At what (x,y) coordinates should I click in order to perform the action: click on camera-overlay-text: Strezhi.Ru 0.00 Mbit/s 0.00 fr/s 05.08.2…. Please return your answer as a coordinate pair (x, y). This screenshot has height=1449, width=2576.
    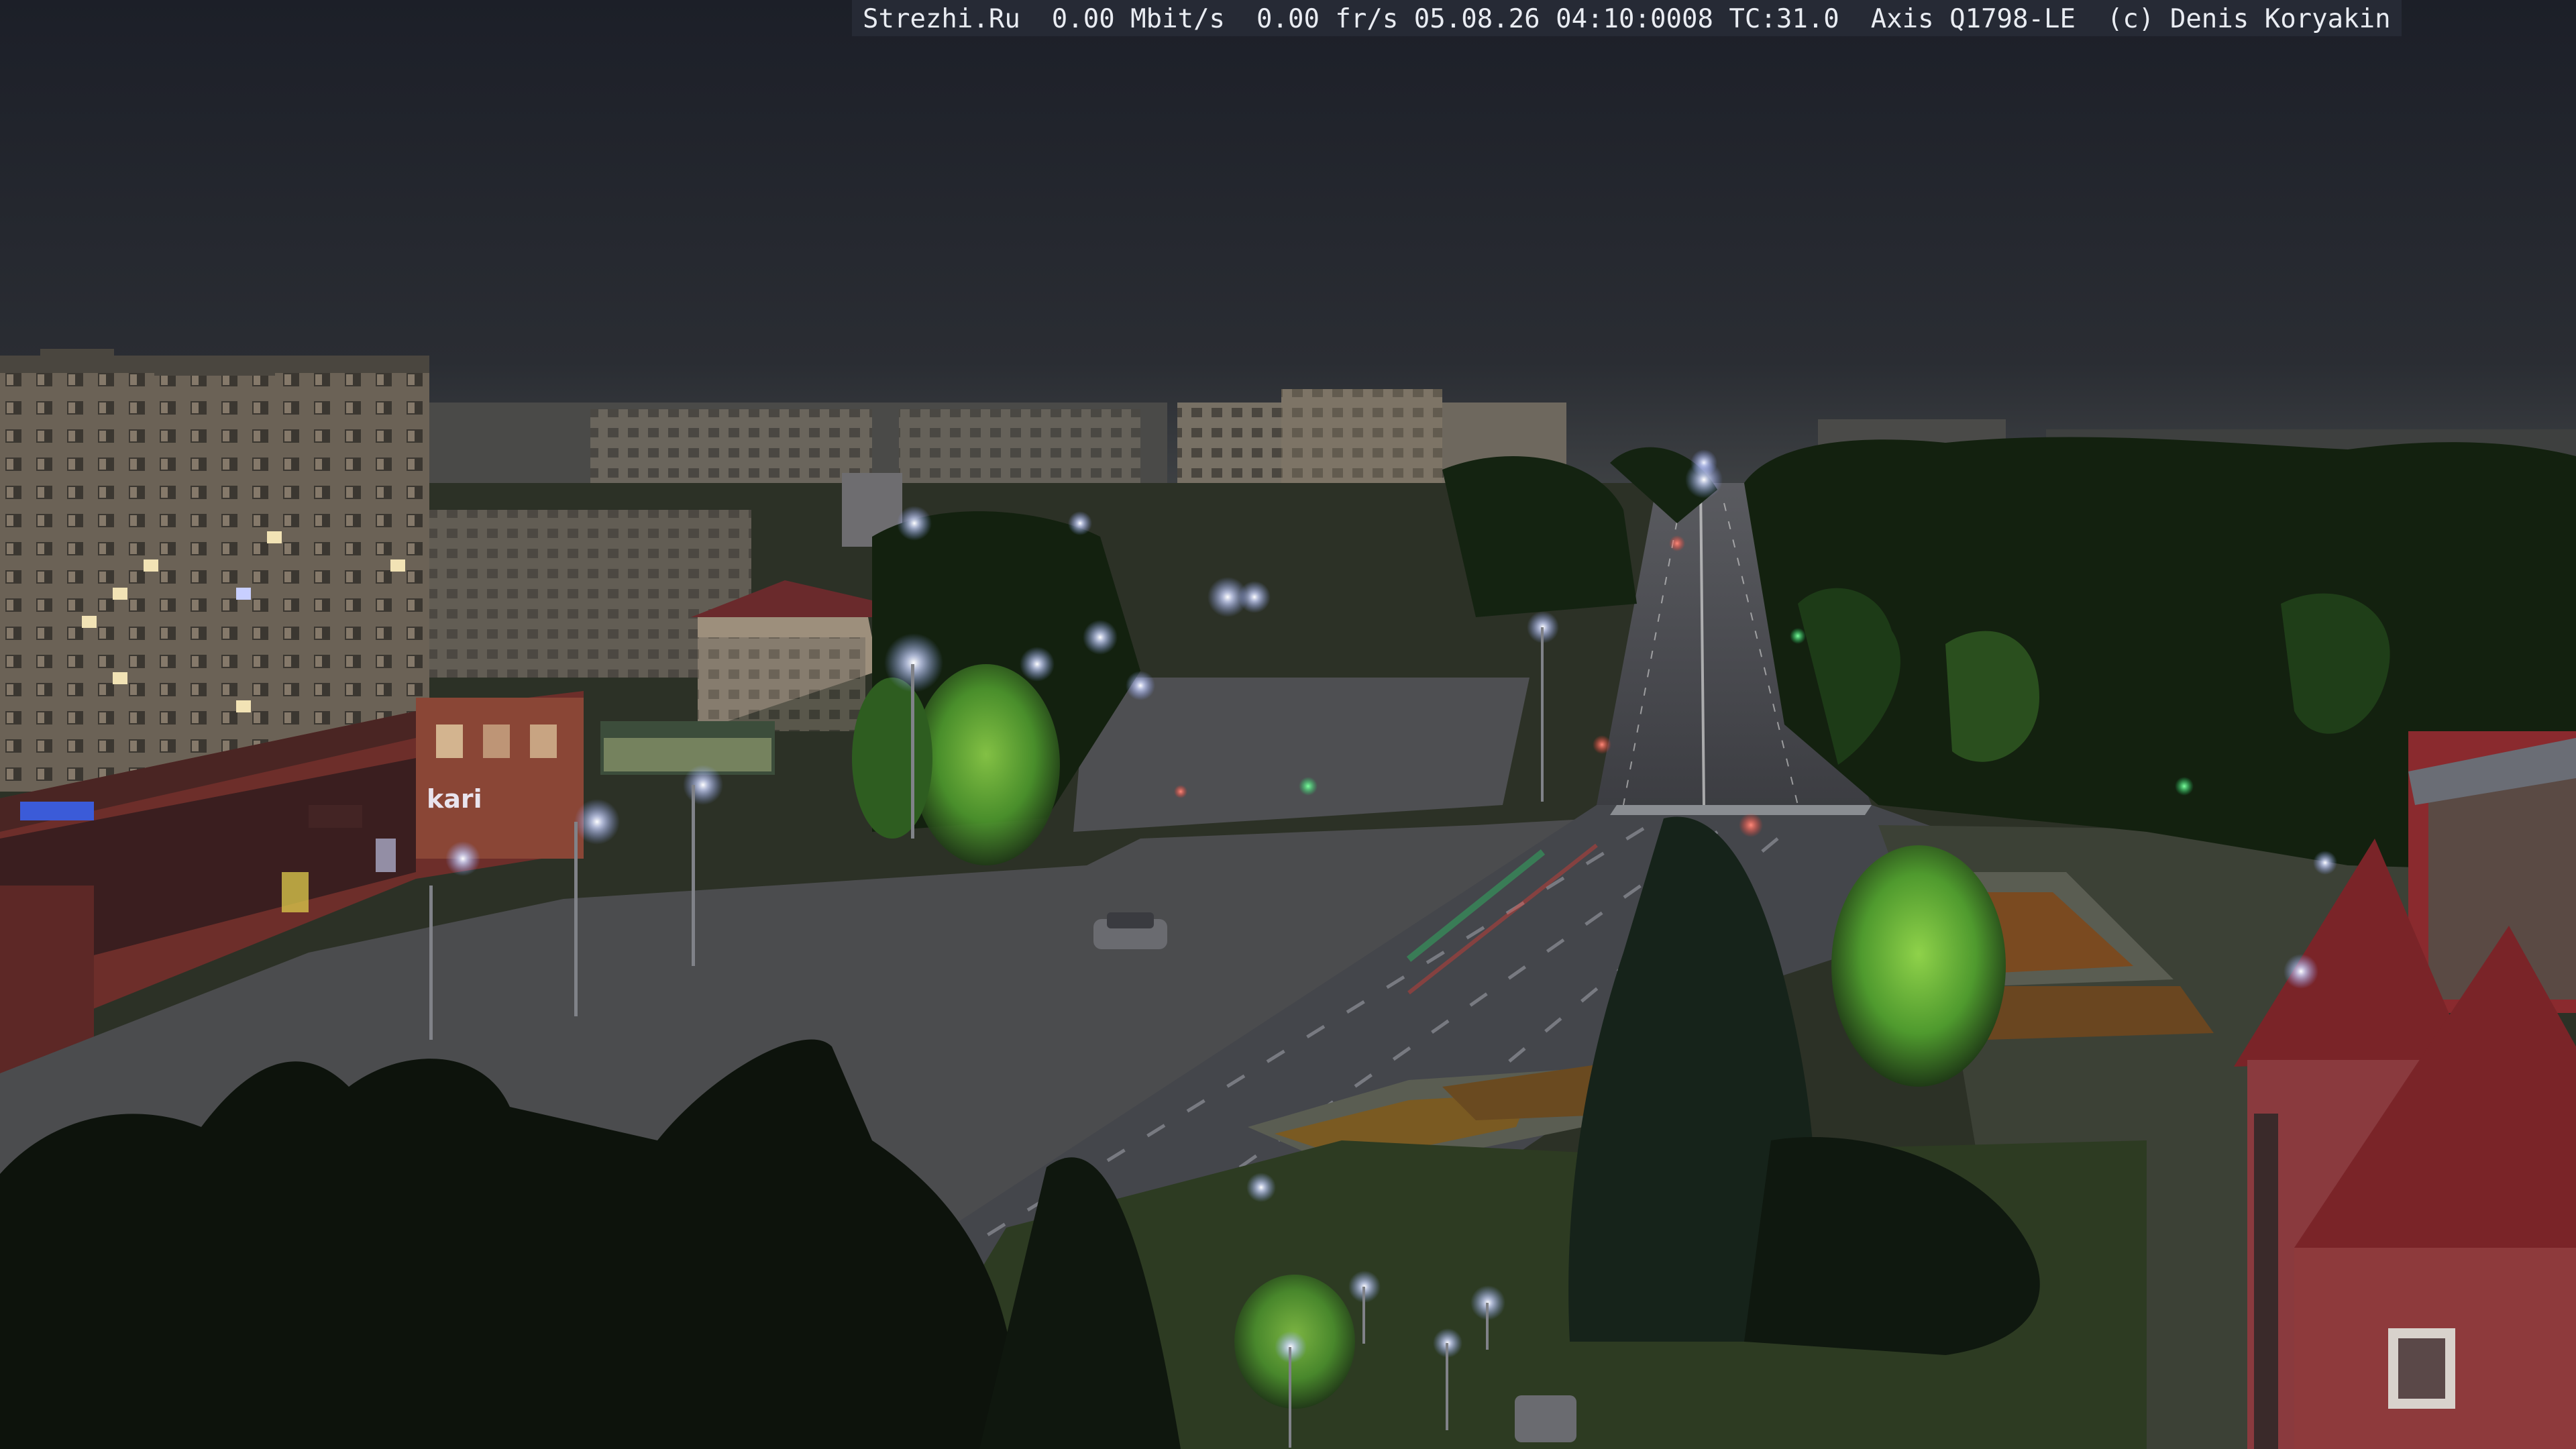
    Looking at the image, I should click on (1627, 18).